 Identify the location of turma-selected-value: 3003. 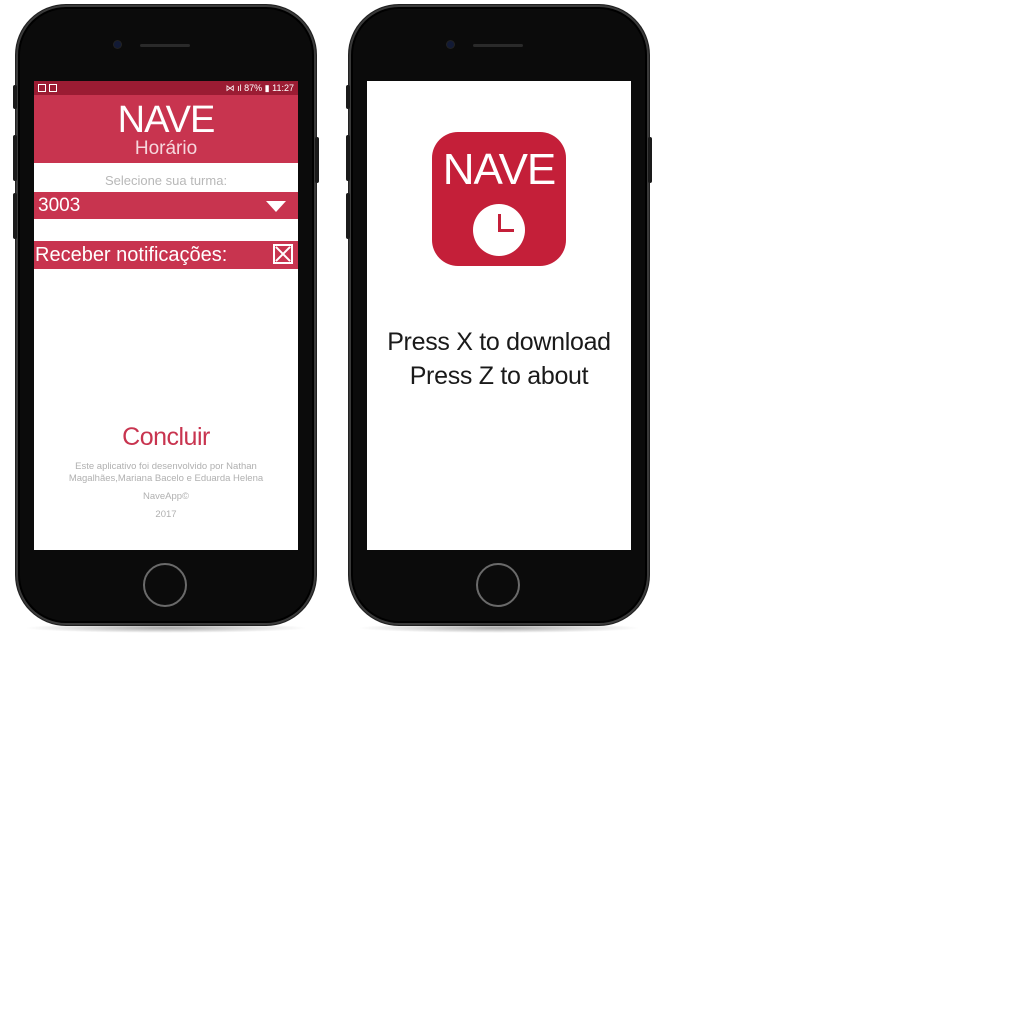
(59, 205).